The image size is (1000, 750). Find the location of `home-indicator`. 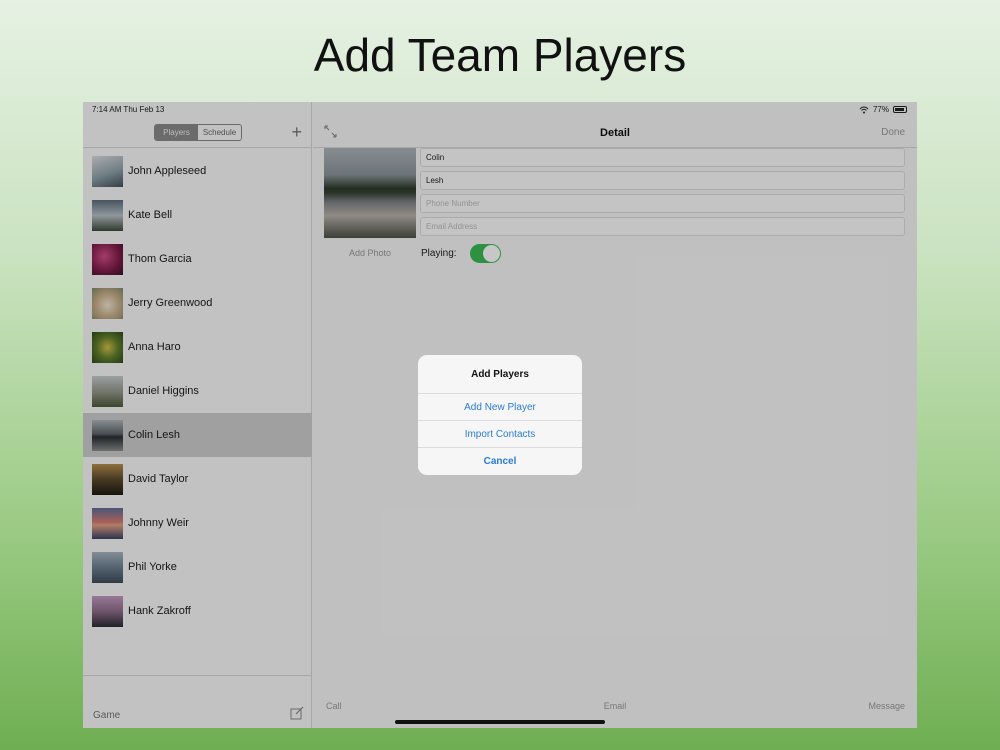

home-indicator is located at coordinates (500, 722).